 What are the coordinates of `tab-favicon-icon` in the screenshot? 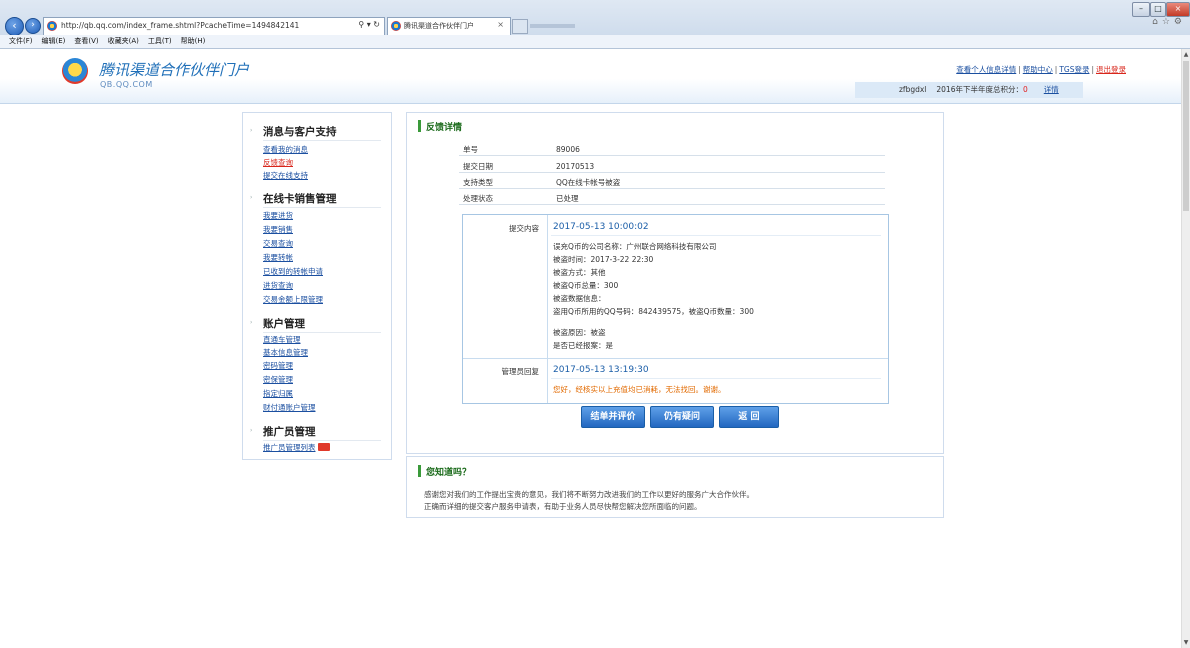 It's located at (396, 26).